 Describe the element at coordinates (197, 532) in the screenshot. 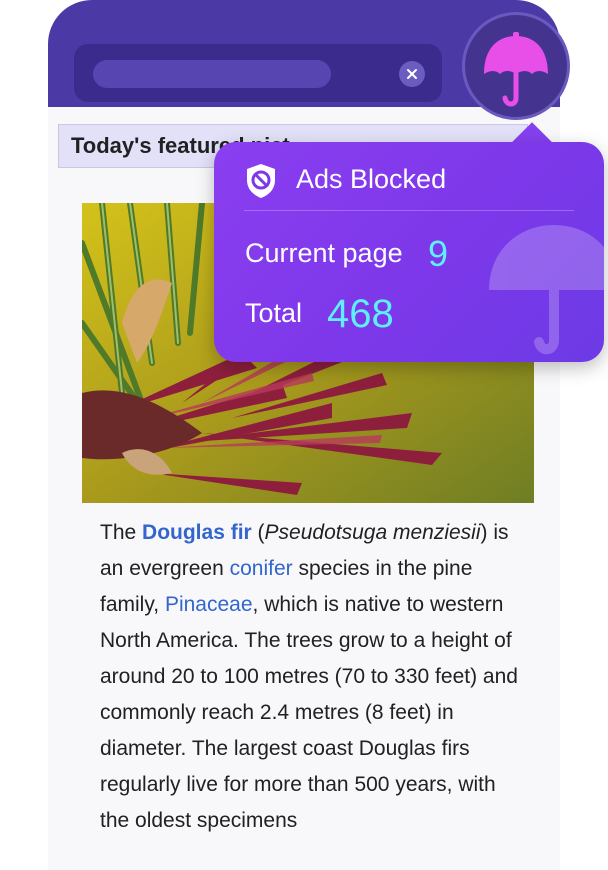

I see `douglas-fir-link: Douglas fir` at that location.